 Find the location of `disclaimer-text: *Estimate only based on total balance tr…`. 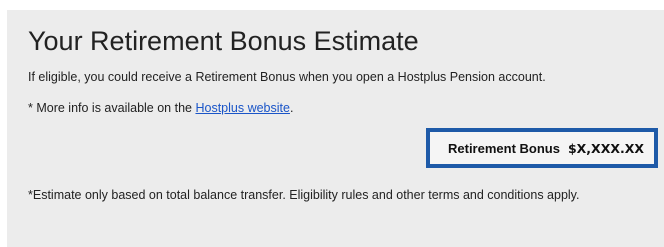

disclaimer-text: *Estimate only based on total balance tr… is located at coordinates (304, 195).